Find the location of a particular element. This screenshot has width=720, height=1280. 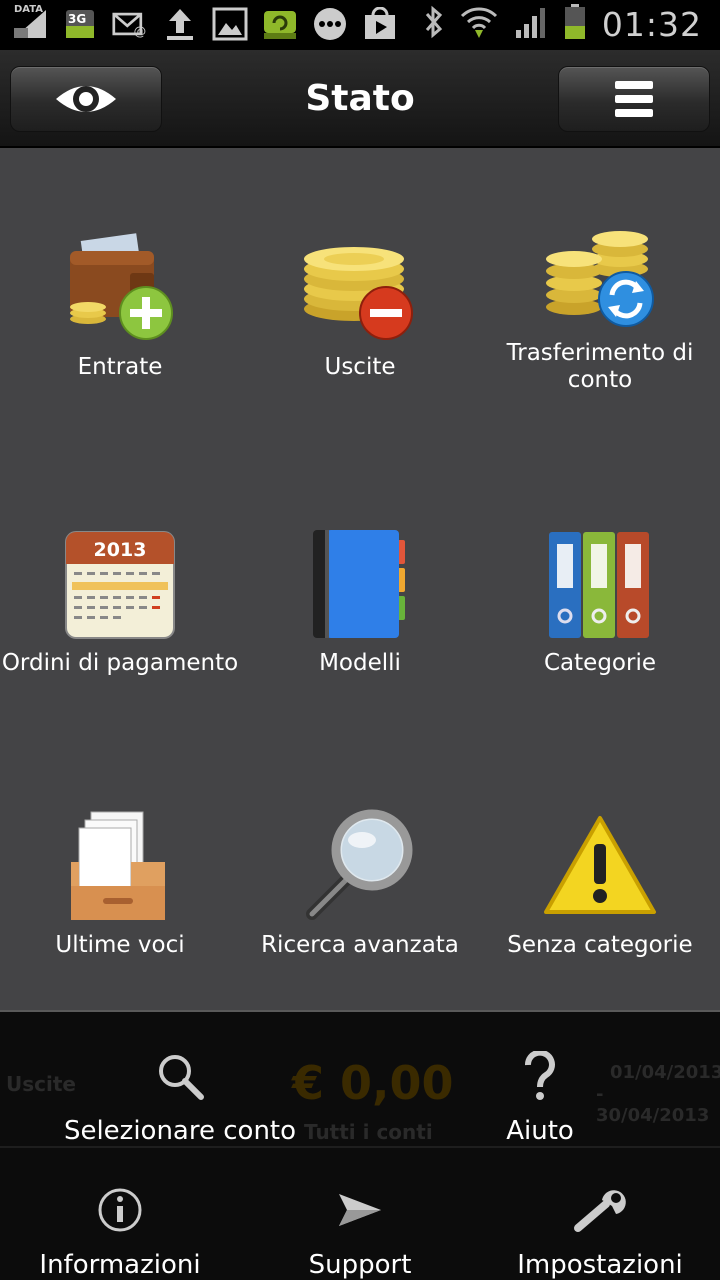

tile-ultime-voci: Ultime voci is located at coordinates (120, 882).